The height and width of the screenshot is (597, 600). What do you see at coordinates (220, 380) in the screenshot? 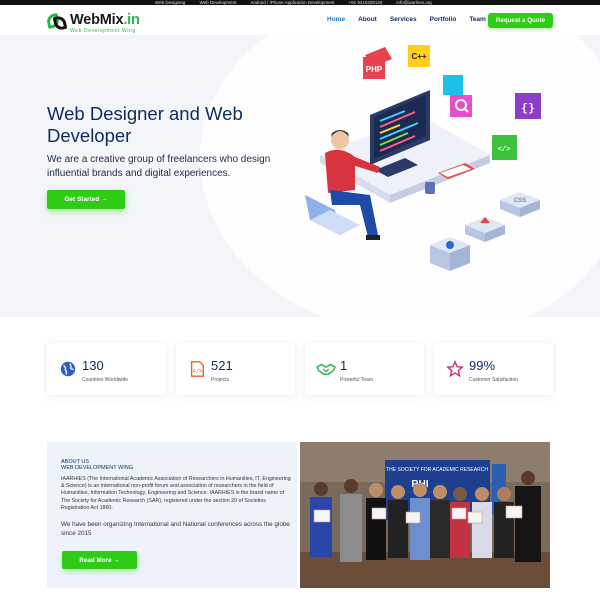
I see `stat-label: Projects` at bounding box center [220, 380].